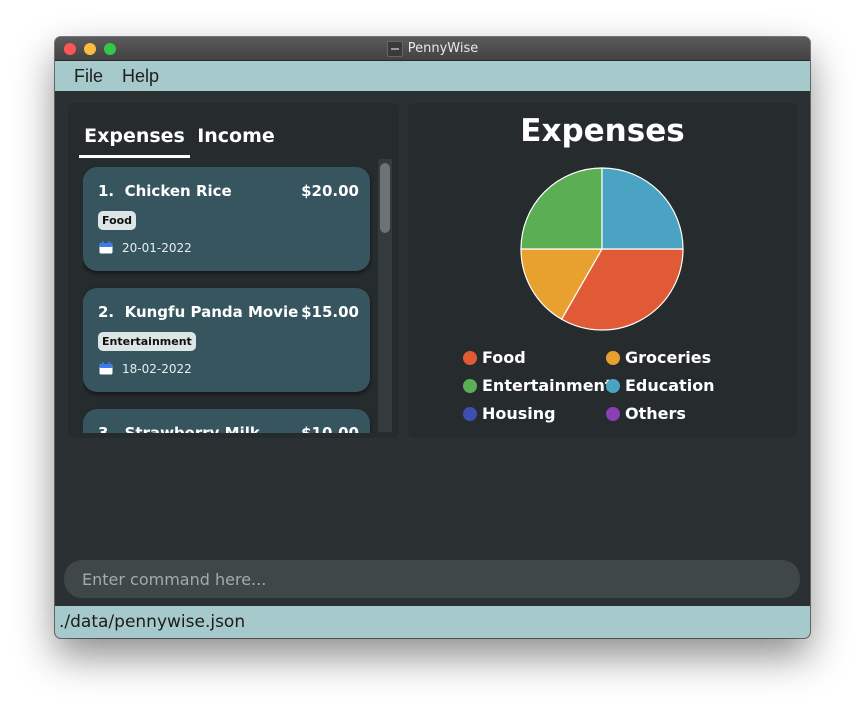 The image size is (865, 712). I want to click on category-tag: Entertainment, so click(147, 341).